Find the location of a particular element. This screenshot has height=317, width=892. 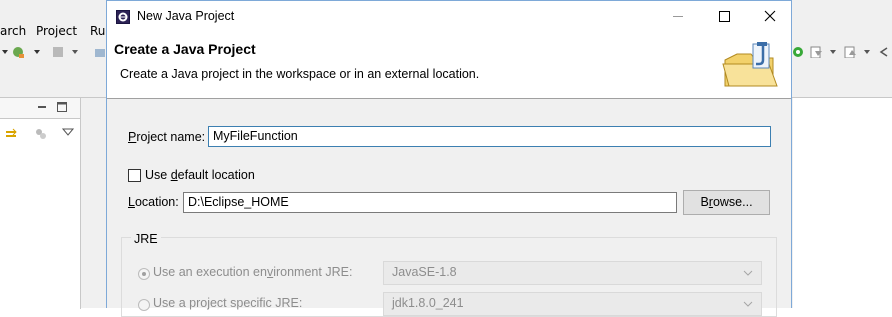

previous-annotation-icon is located at coordinates (850, 52).